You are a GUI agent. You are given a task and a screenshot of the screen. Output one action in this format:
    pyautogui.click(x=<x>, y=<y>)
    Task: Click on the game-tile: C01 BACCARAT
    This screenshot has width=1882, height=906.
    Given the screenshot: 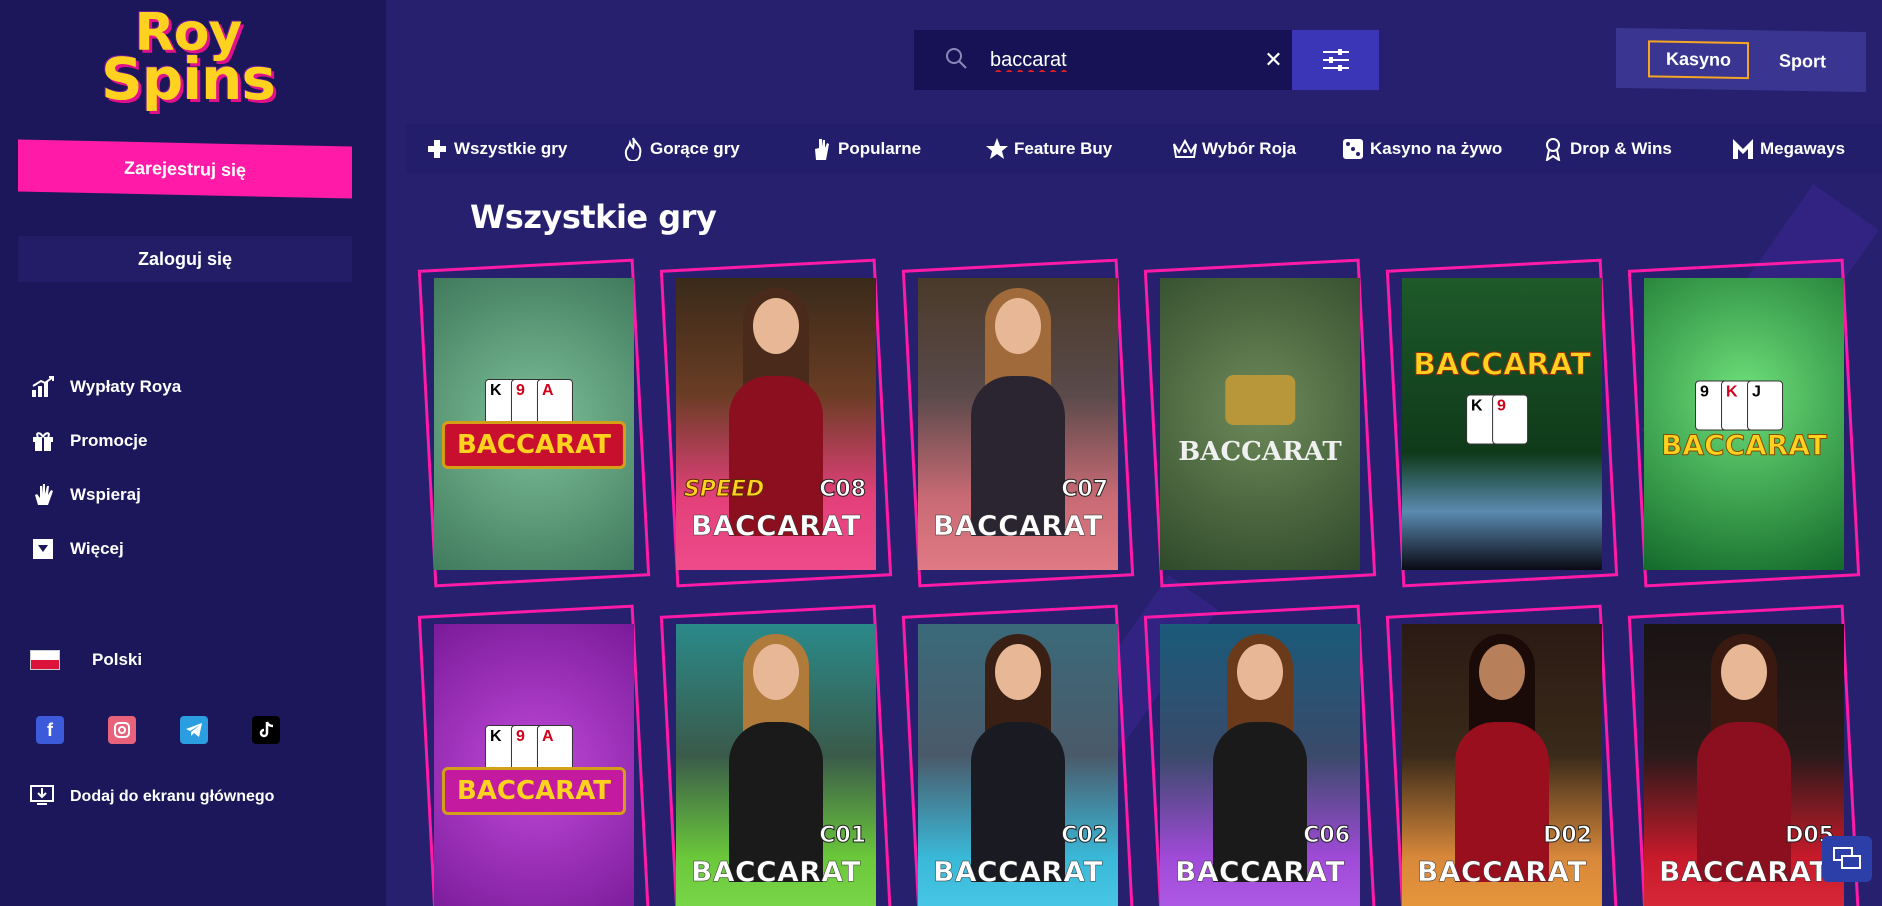 What is the action you would take?
    pyautogui.click(x=776, y=755)
    